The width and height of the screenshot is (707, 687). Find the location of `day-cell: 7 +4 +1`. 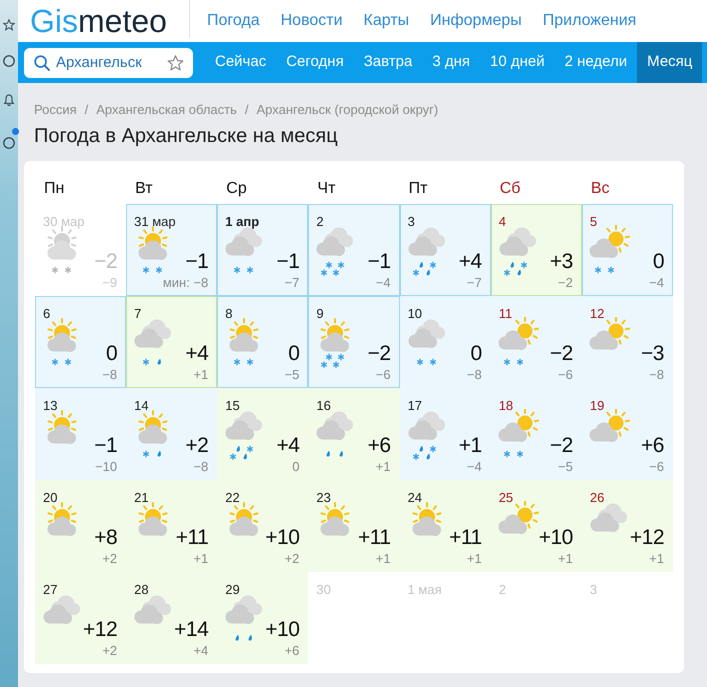

day-cell: 7 +4 +1 is located at coordinates (172, 342).